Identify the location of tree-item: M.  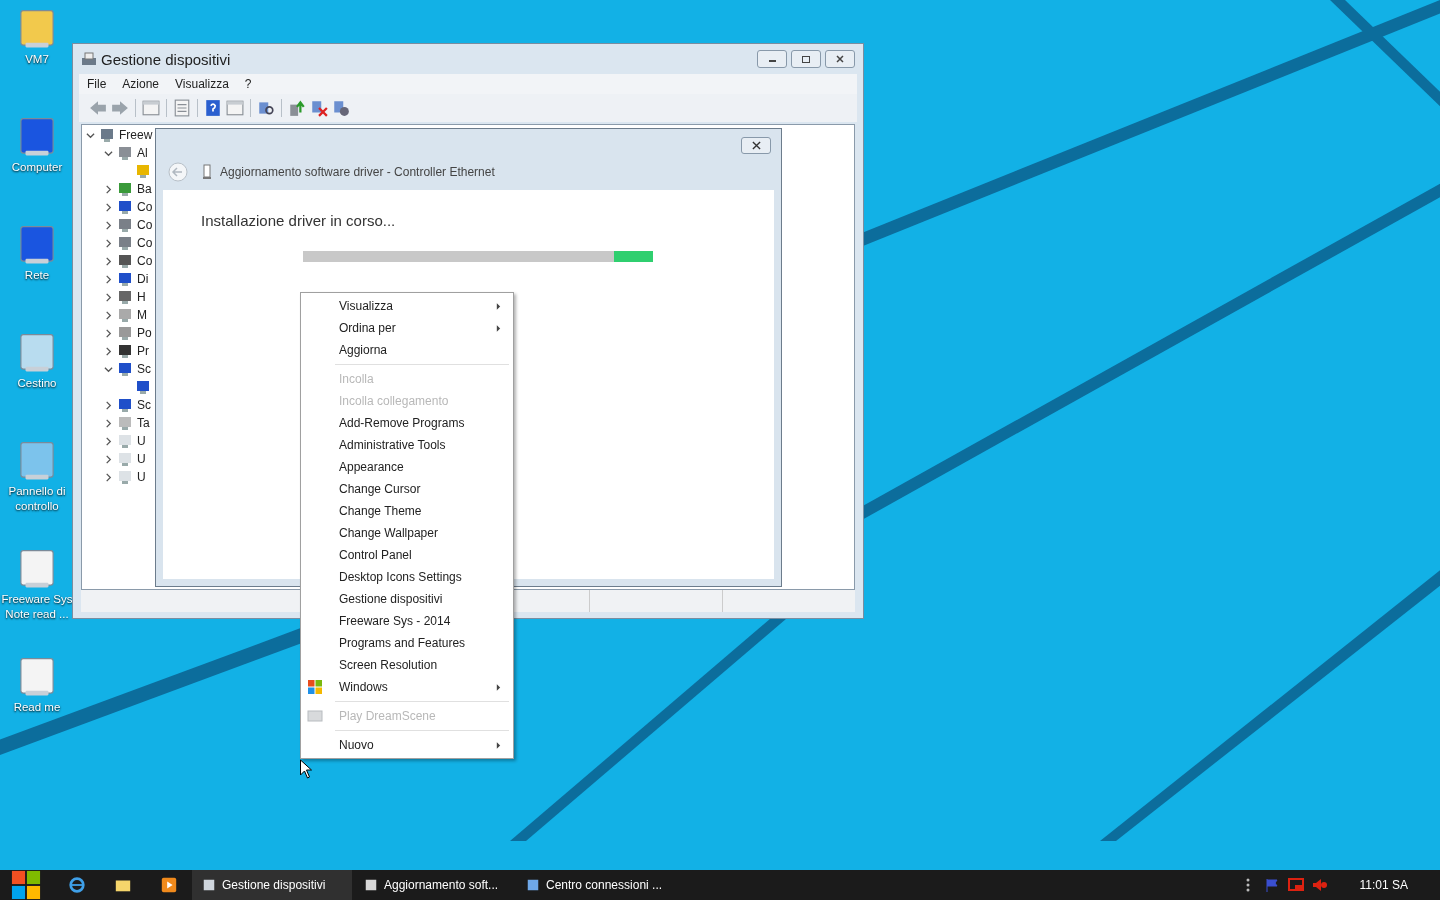
(142, 315).